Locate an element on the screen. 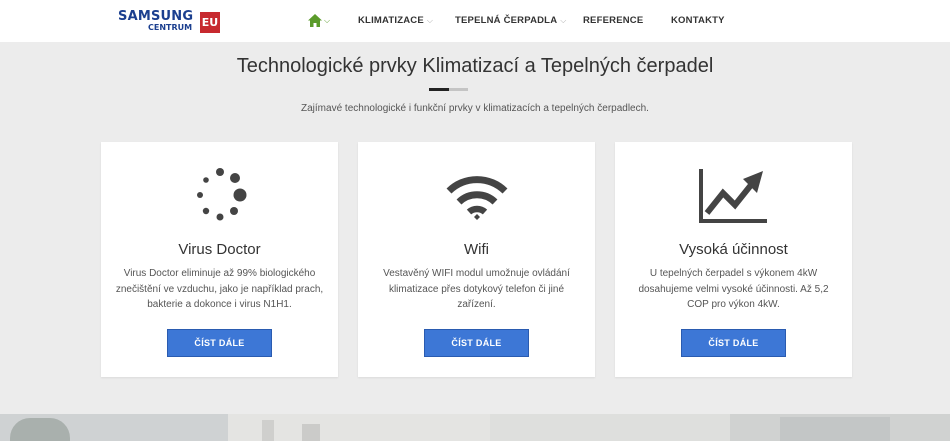 This screenshot has width=950, height=441. trending-up-chart-icon is located at coordinates (733, 196).